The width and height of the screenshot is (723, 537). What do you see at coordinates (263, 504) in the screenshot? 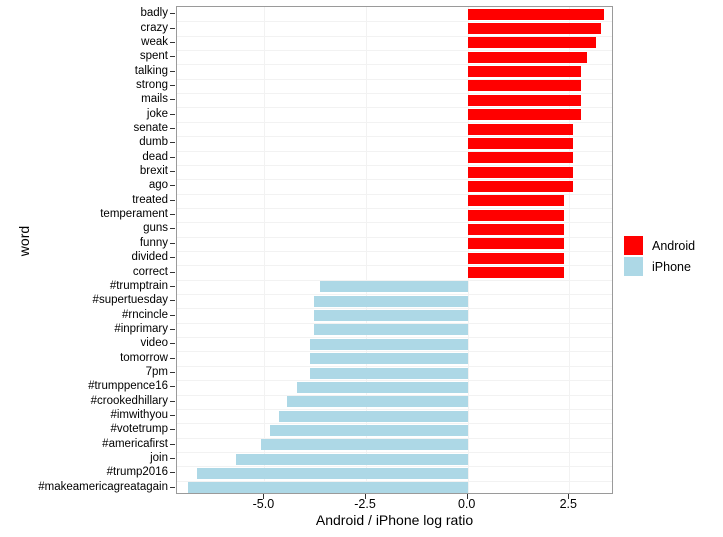
I see `x-tick-label: -5.0` at bounding box center [263, 504].